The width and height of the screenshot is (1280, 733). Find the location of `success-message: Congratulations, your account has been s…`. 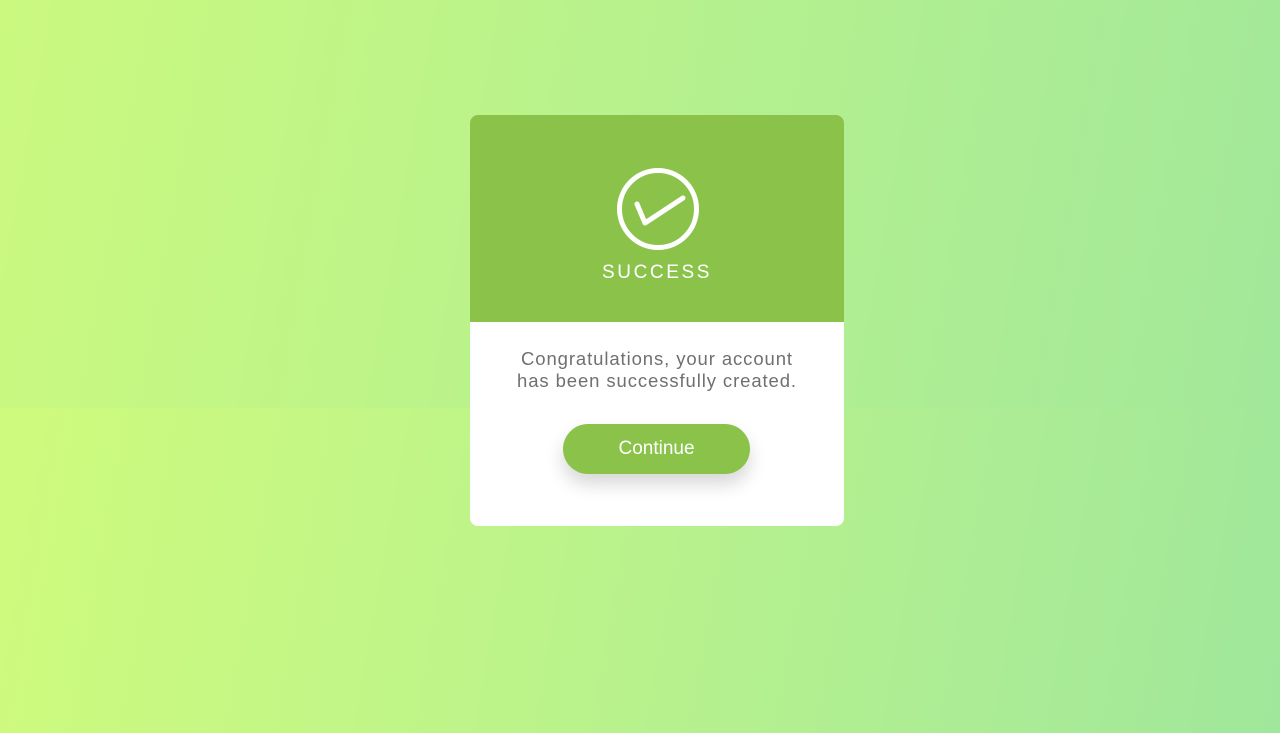

success-message: Congratulations, your account has been s… is located at coordinates (657, 370).